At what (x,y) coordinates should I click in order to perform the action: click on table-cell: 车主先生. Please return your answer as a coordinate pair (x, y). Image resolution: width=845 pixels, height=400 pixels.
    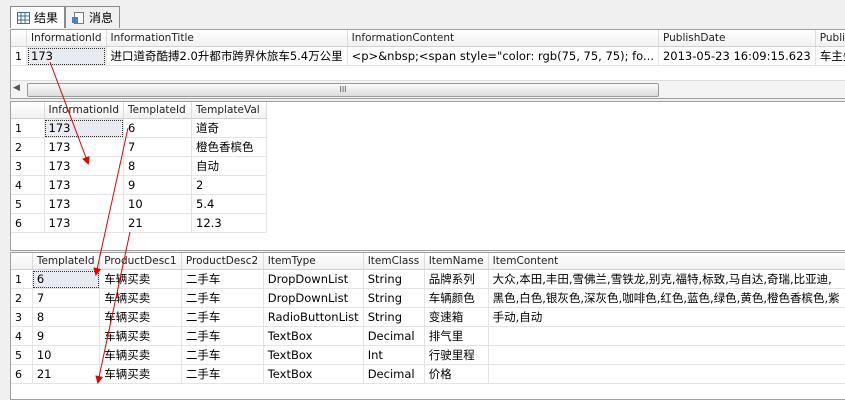
    Looking at the image, I should click on (830, 56).